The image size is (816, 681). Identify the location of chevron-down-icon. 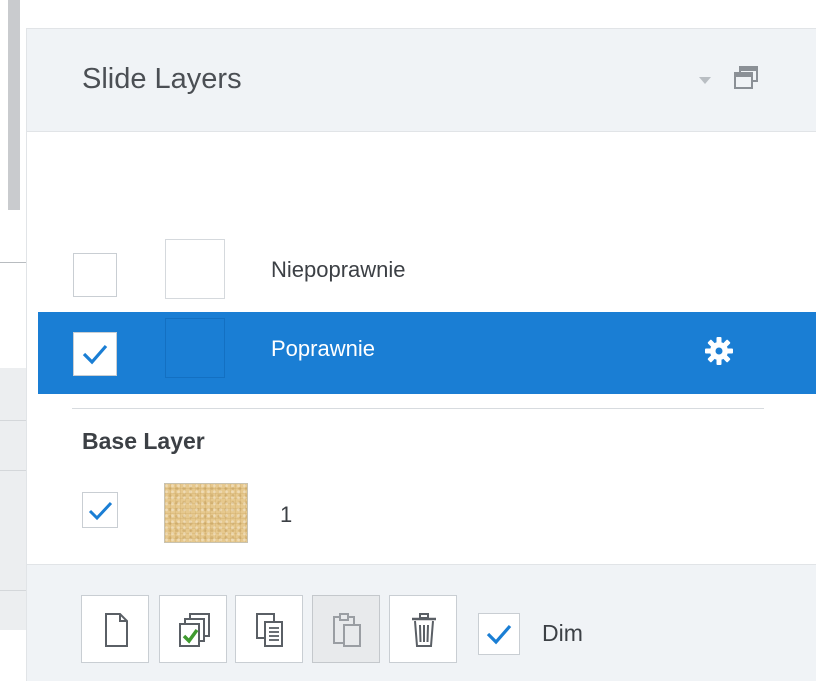
(705, 81).